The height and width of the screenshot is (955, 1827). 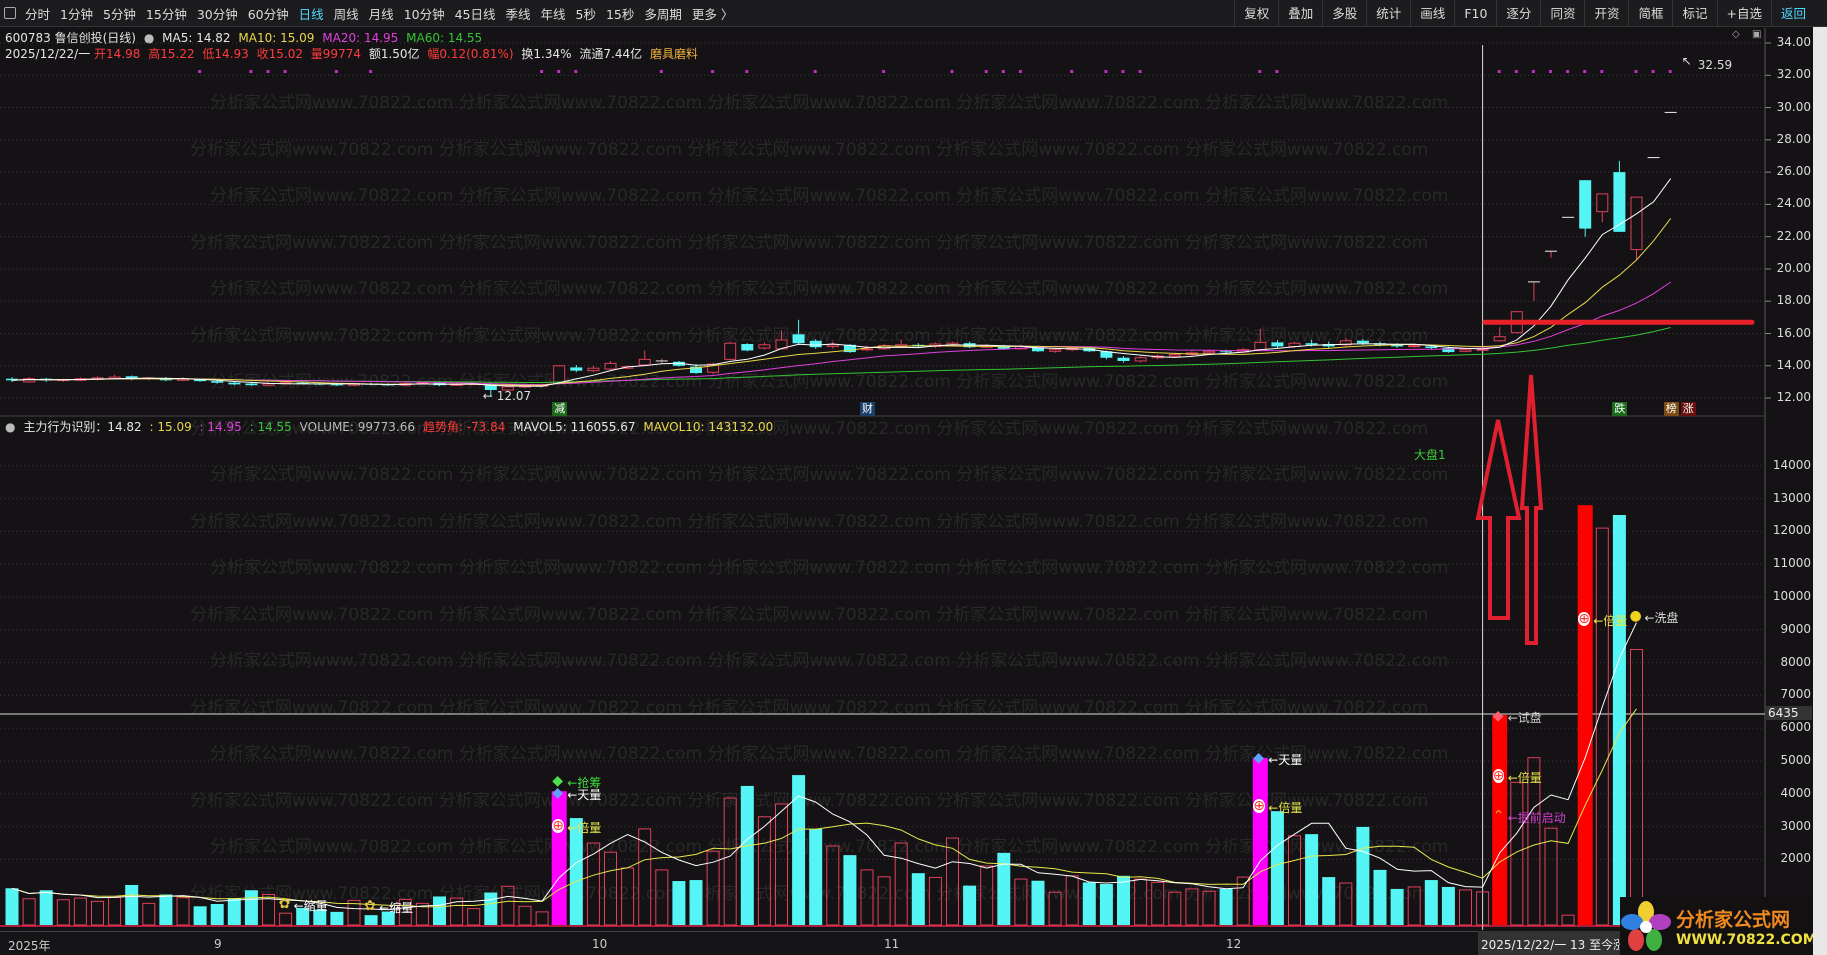 I want to click on volume-annotation: ←天量, so click(x=584, y=794).